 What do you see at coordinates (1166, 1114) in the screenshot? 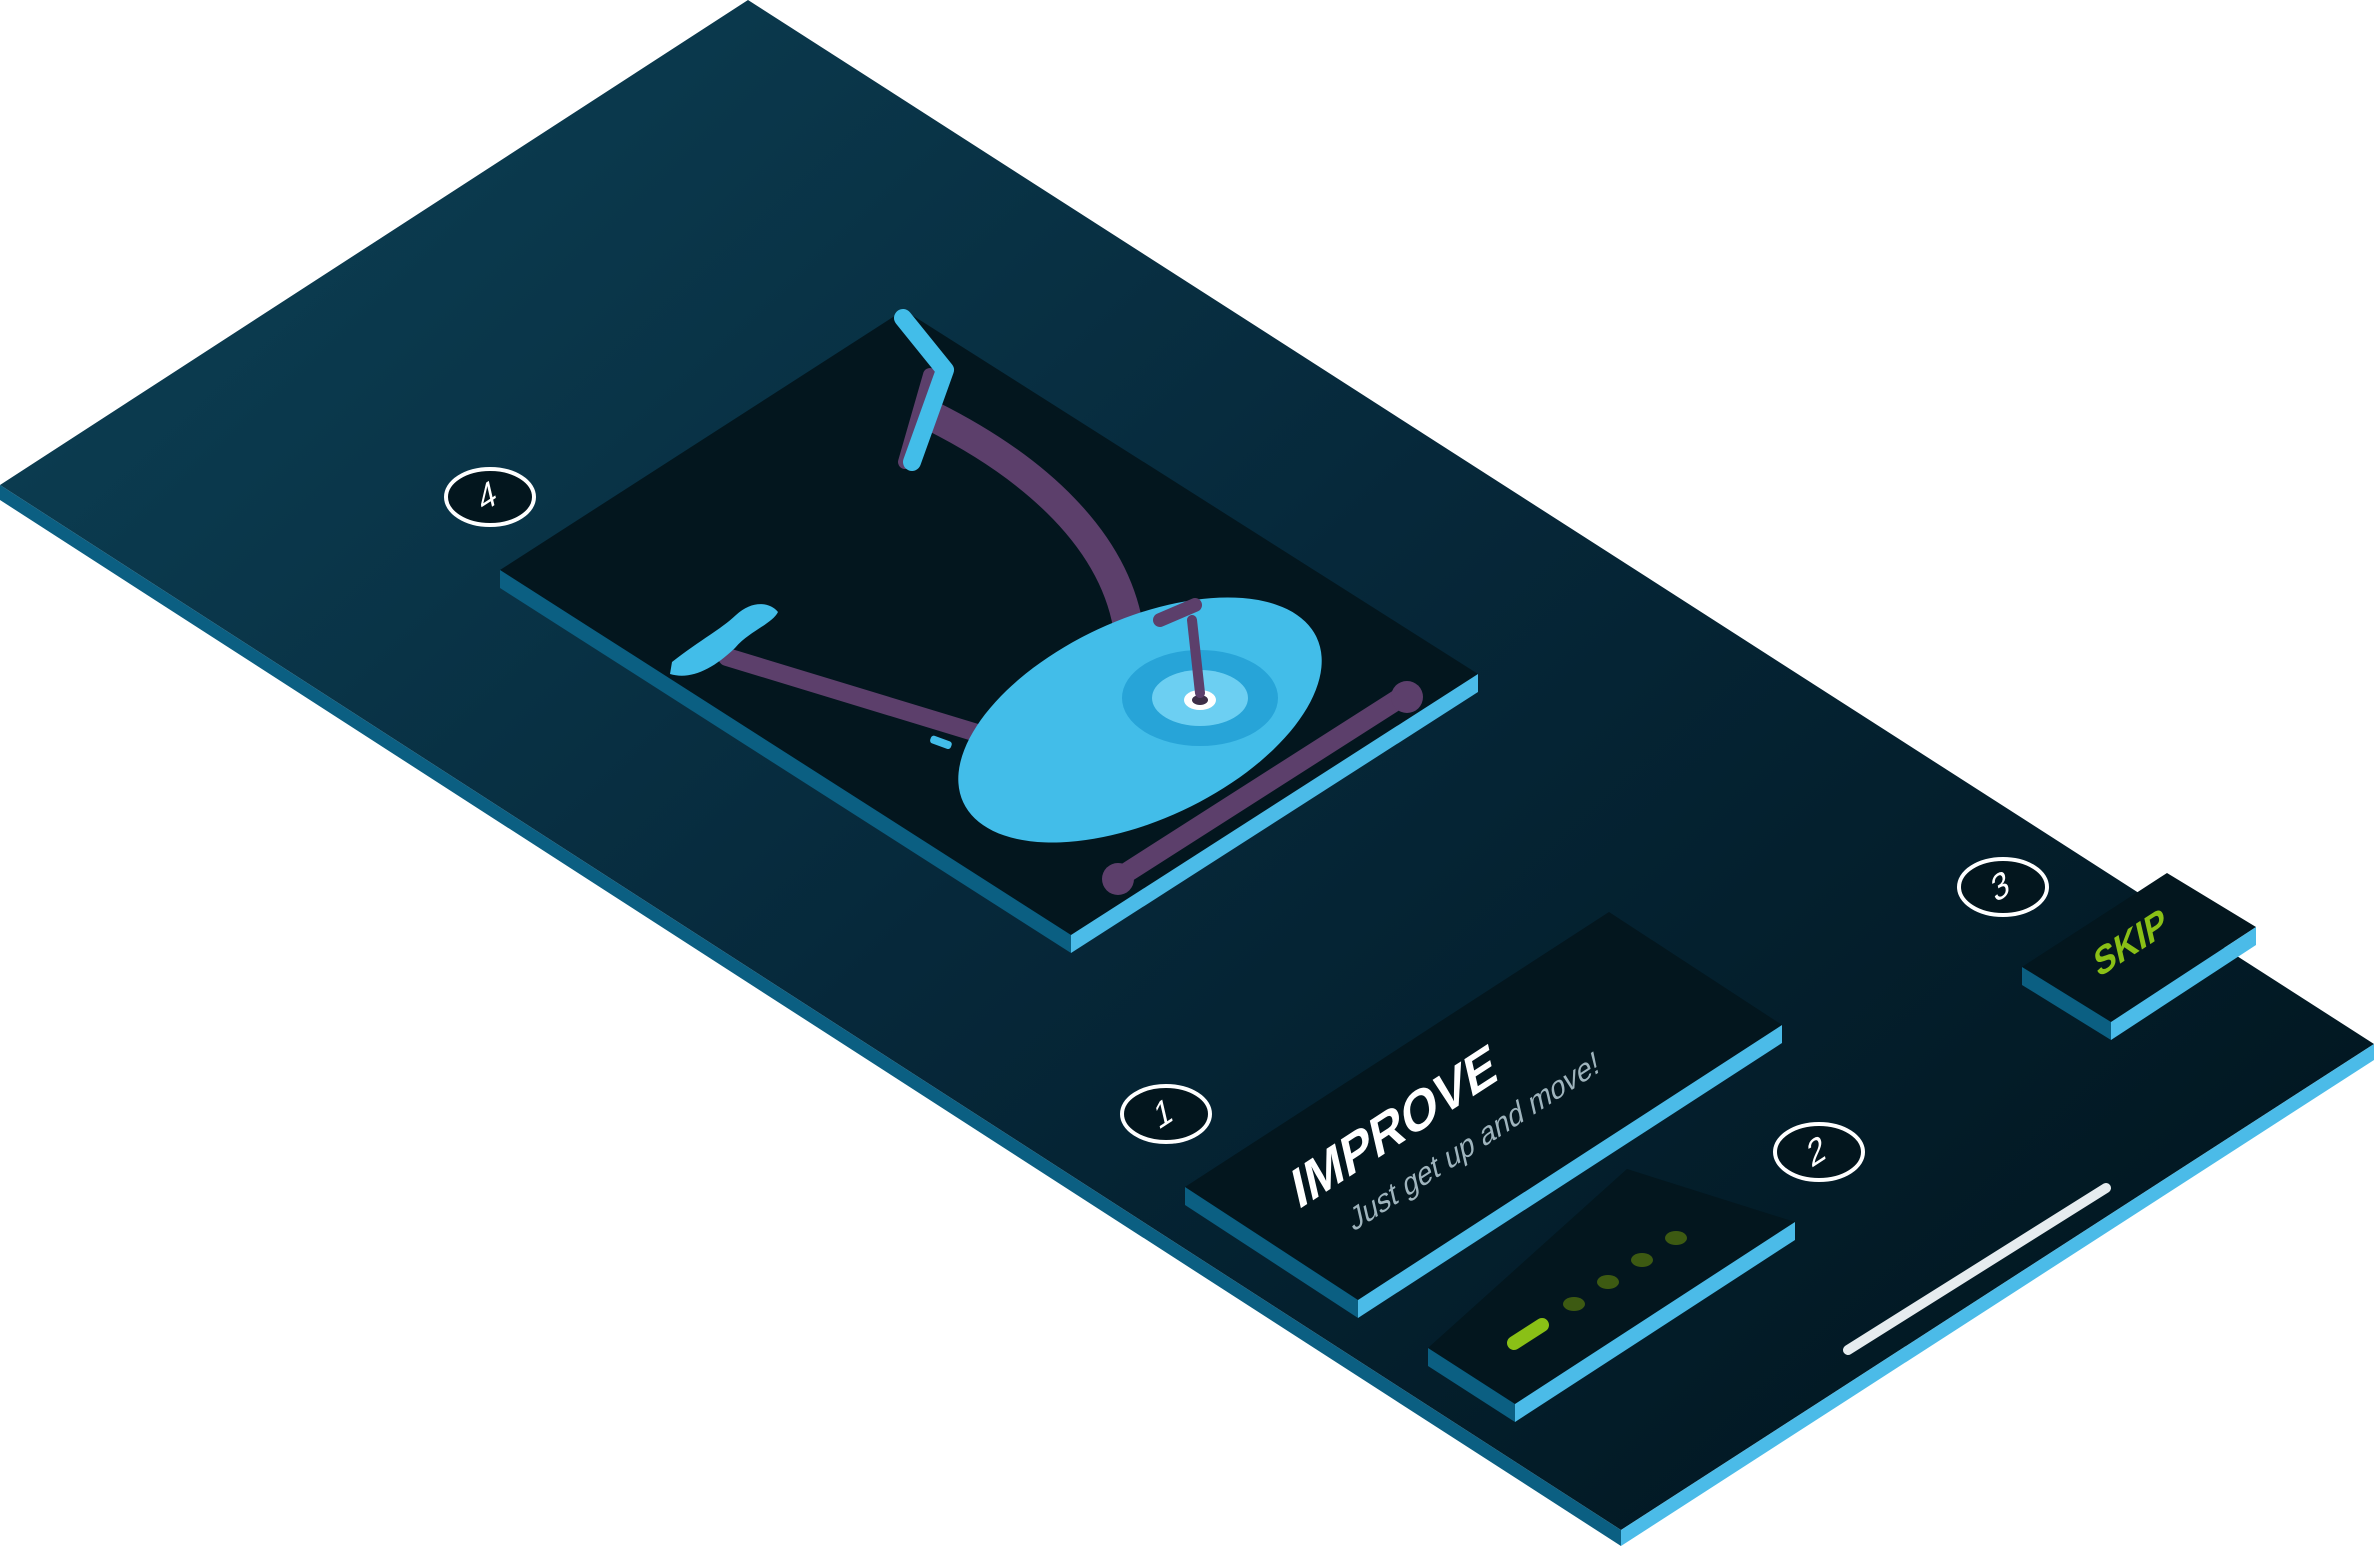
I see `callout-1: 1` at bounding box center [1166, 1114].